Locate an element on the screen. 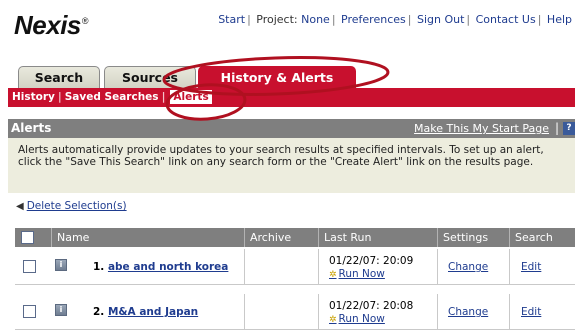 This screenshot has height=334, width=575. make-start-page-link: Make This My Start Page is located at coordinates (481, 128).